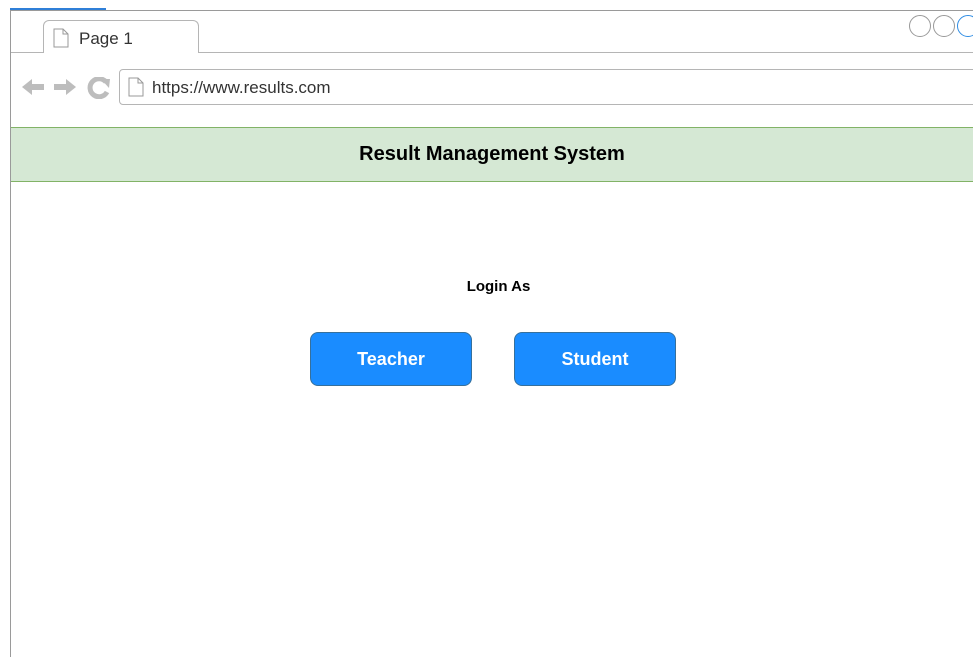 This screenshot has height=657, width=973. What do you see at coordinates (920, 26) in the screenshot?
I see `window-control-minimize` at bounding box center [920, 26].